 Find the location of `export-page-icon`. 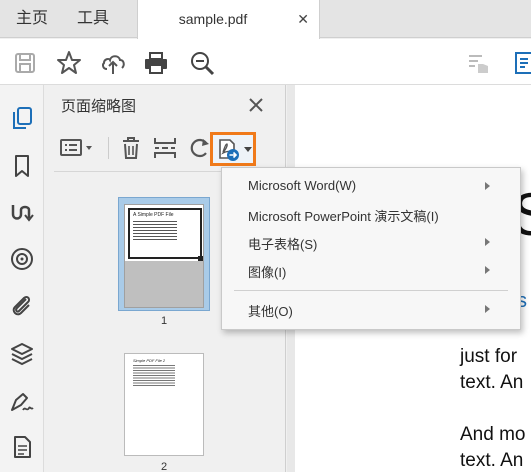

export-page-icon is located at coordinates (229, 150).